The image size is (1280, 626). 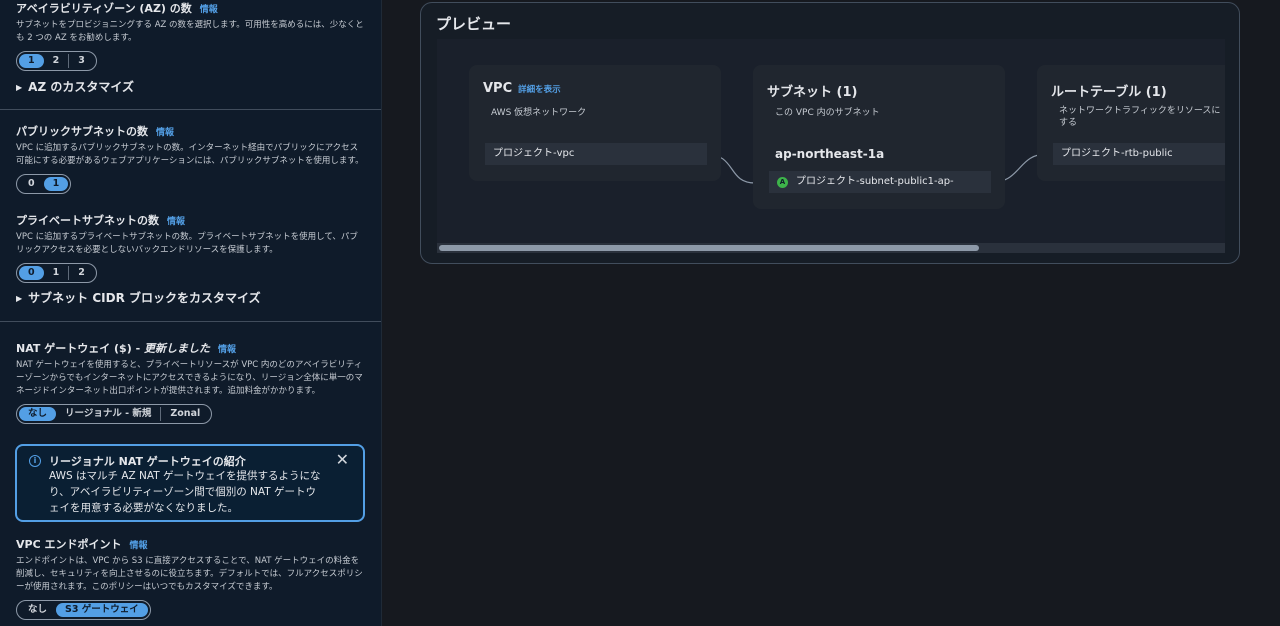 I want to click on endpoint-option-s3-gateway: S3 ゲートウェイ, so click(x=102, y=610).